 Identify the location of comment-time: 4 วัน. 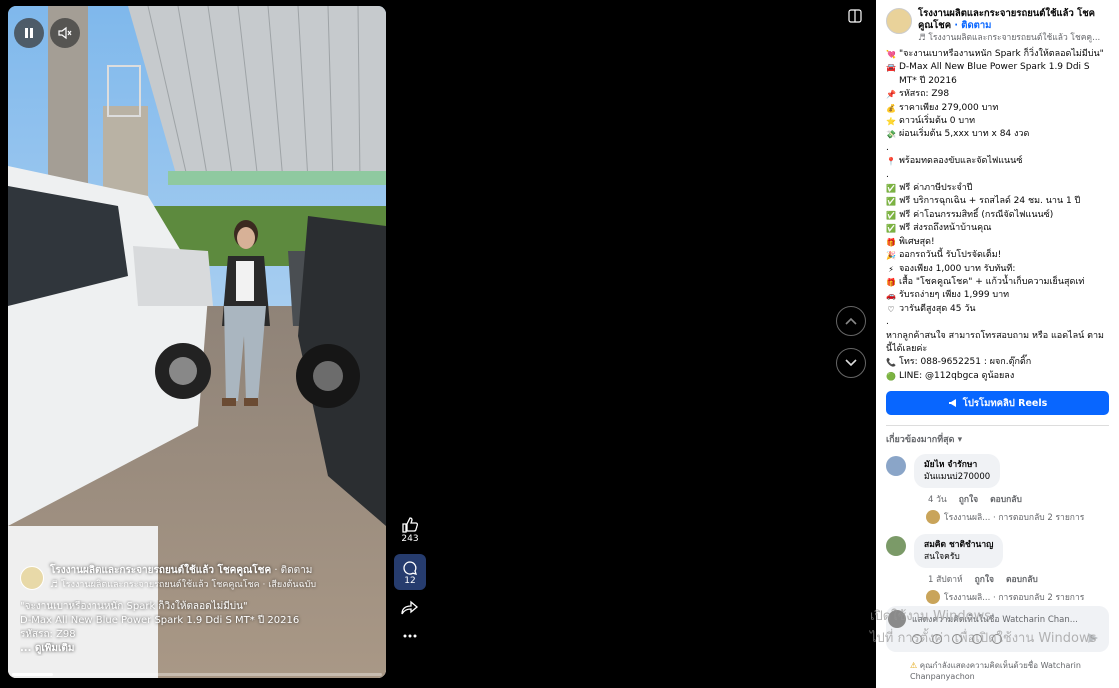
(937, 499).